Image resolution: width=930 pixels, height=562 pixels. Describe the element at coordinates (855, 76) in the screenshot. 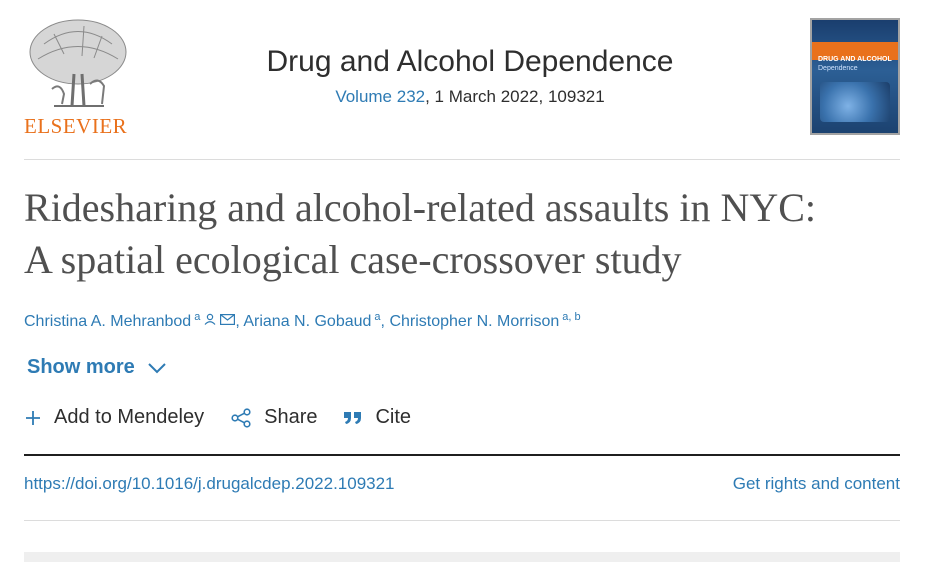

I see `journal-cover-image: DRUG AND ALCOHOL Dependence` at that location.